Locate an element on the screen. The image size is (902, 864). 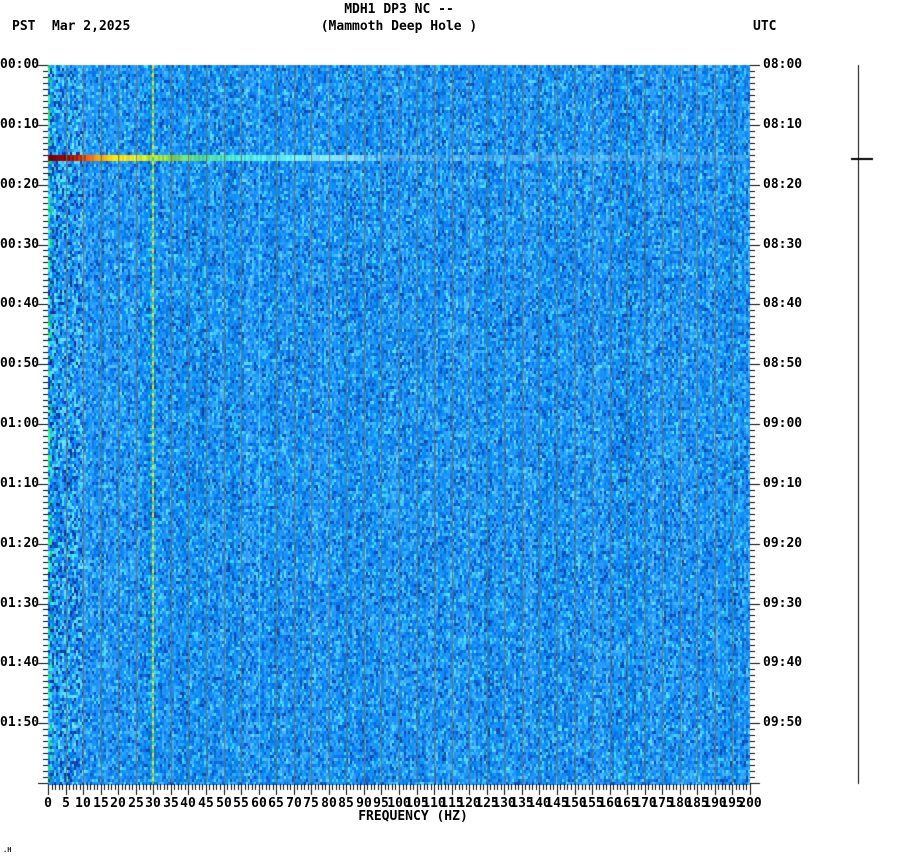
time-label-left: 01:20 is located at coordinates (20, 543).